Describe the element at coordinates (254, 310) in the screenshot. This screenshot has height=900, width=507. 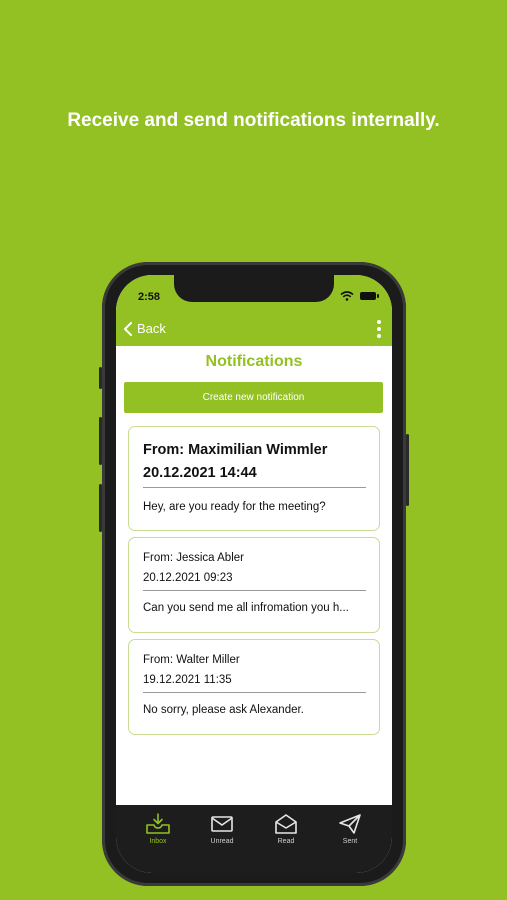
I see `top-bar: 2:58 Back` at that location.